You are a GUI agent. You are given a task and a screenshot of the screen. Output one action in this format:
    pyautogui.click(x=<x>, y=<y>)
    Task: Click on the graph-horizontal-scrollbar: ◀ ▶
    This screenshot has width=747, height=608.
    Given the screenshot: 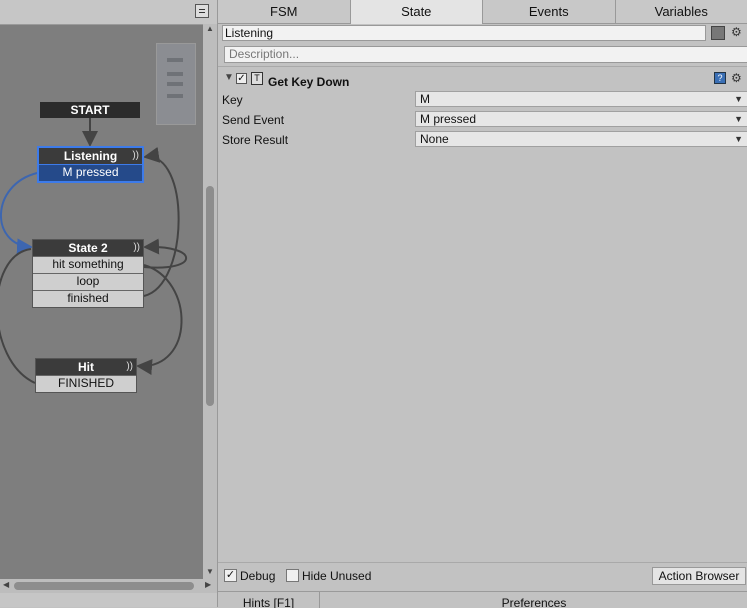 What is the action you would take?
    pyautogui.click(x=108, y=586)
    